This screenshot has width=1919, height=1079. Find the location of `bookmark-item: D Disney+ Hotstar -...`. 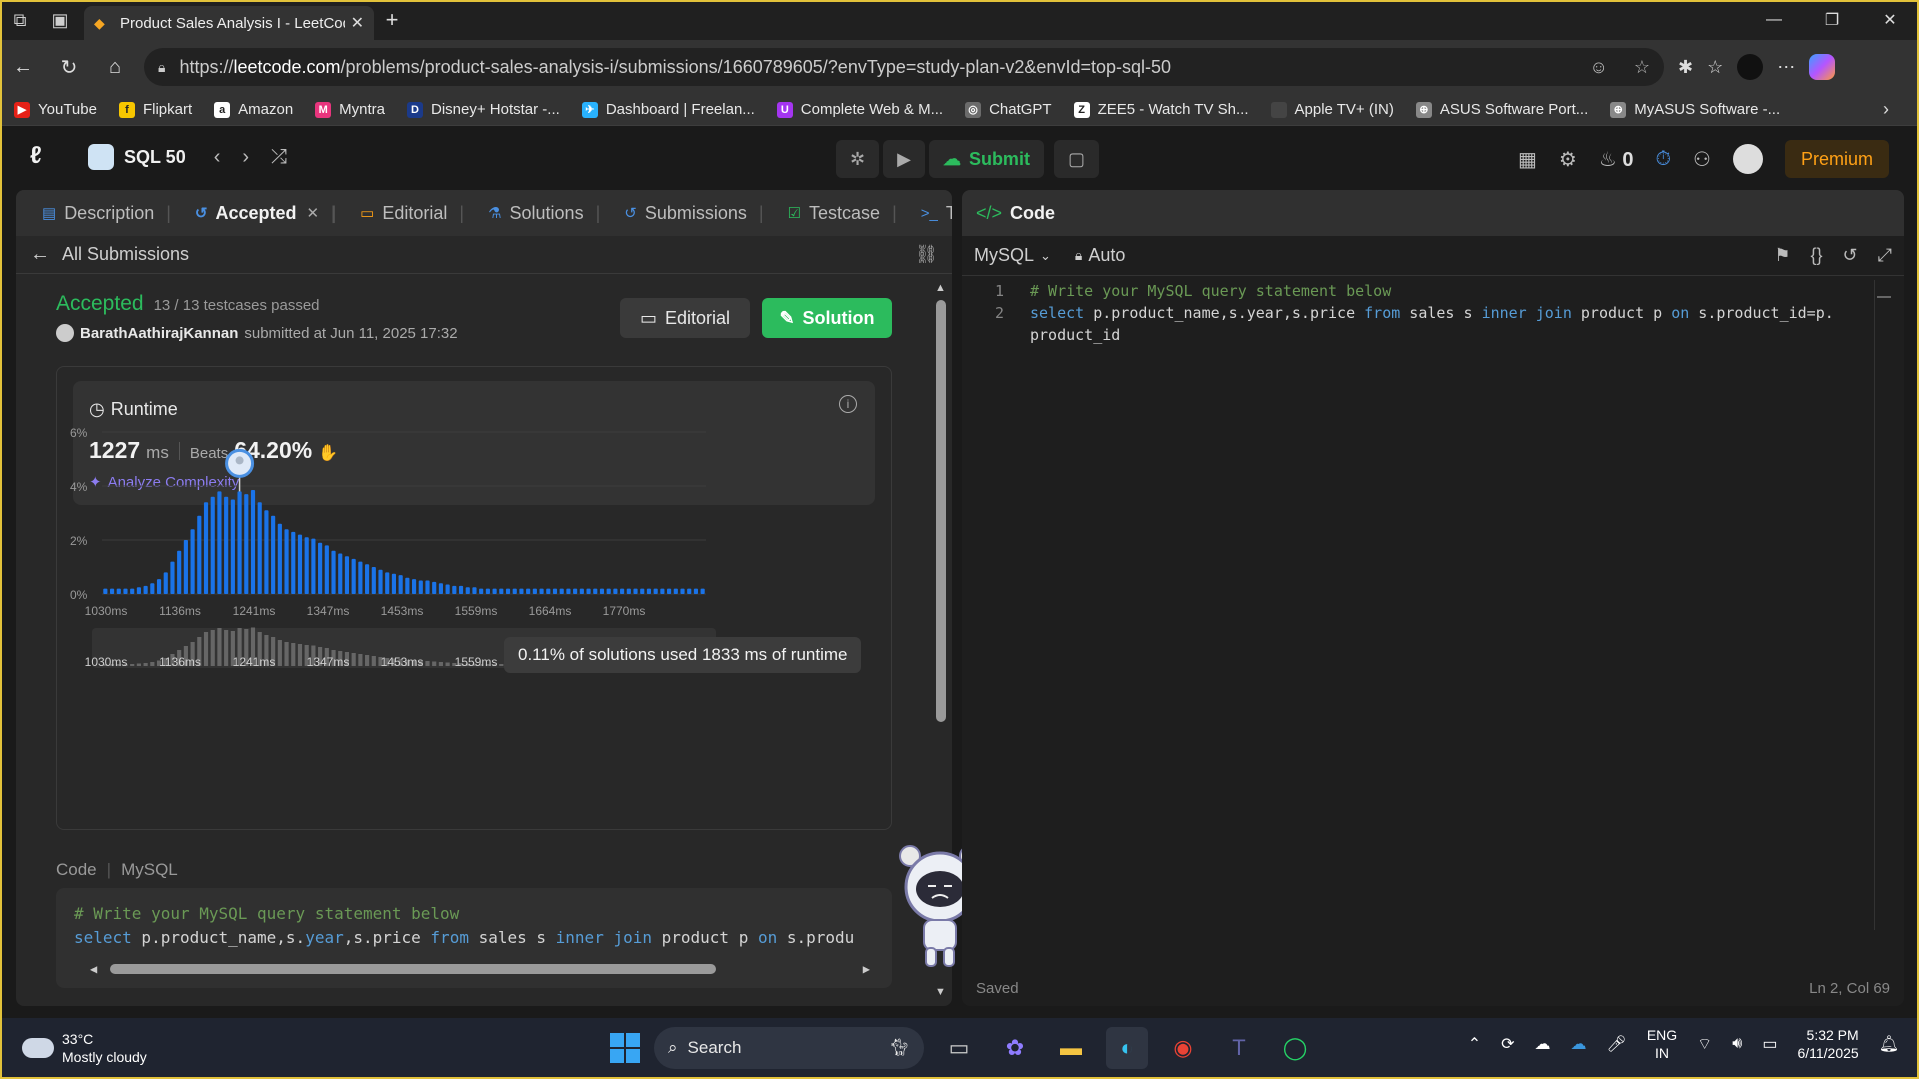

bookmark-item: D Disney+ Hotstar -... is located at coordinates (483, 109).